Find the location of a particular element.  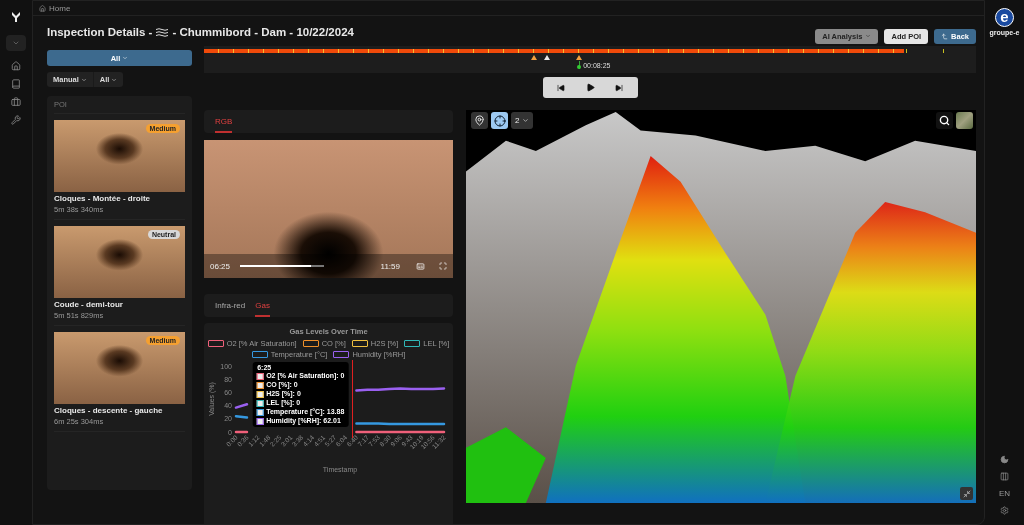

exit-fullscreen-icon is located at coordinates (966, 493).